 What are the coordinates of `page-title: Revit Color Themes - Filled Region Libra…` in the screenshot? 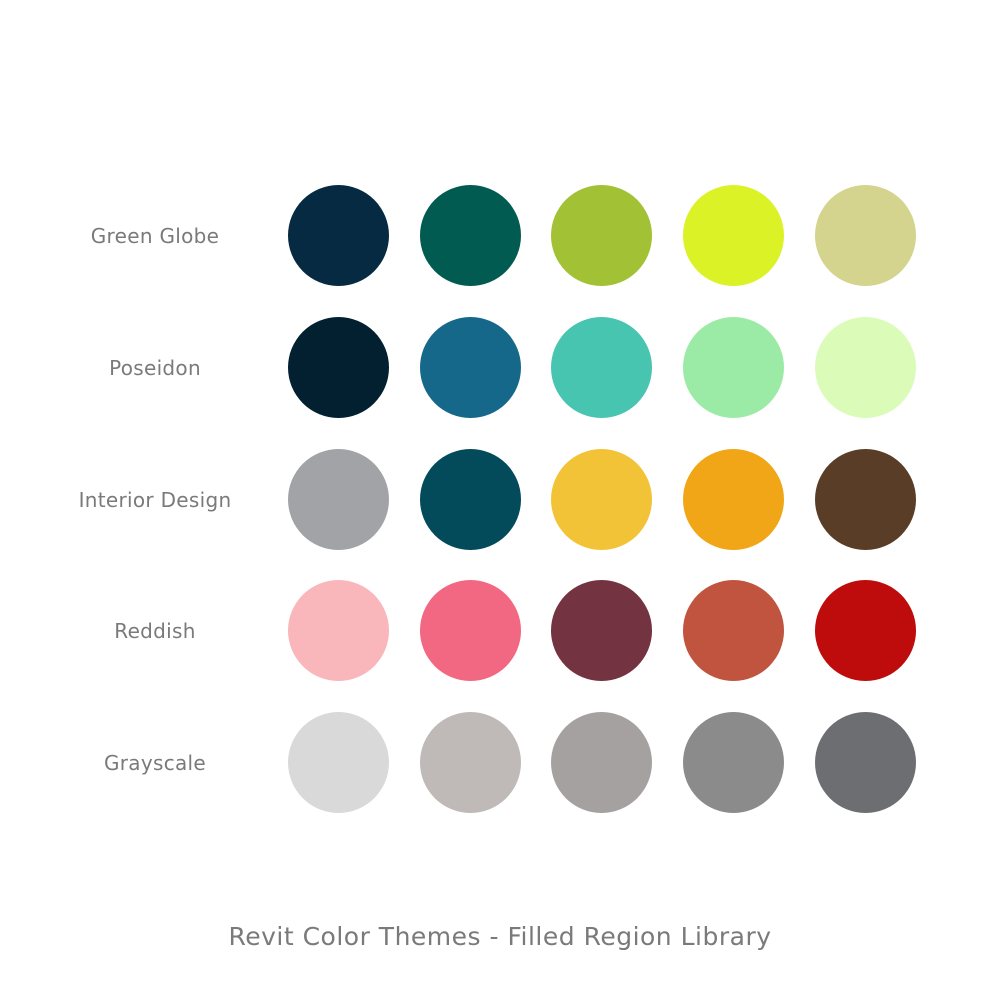 It's located at (500, 936).